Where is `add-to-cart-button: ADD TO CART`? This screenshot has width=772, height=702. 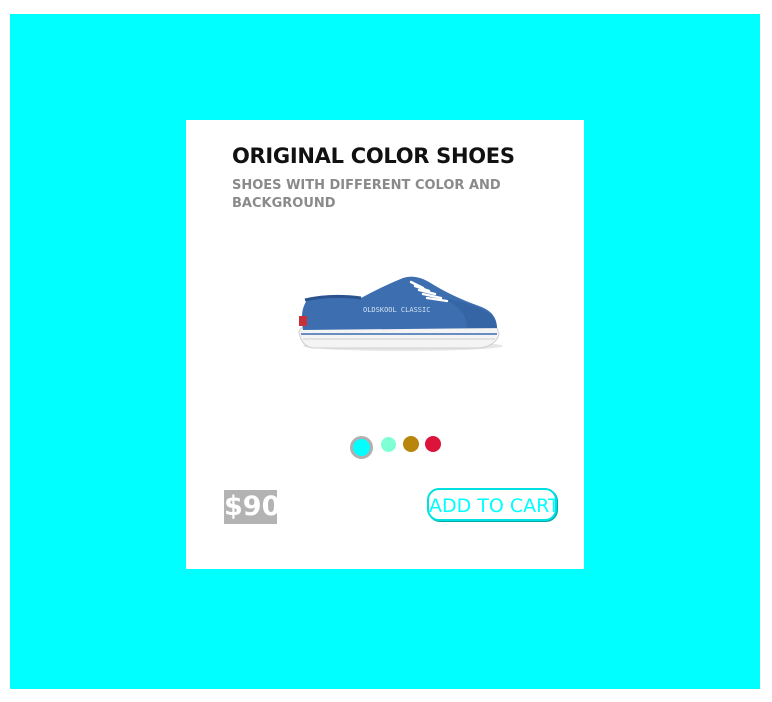 add-to-cart-button: ADD TO CART is located at coordinates (492, 504).